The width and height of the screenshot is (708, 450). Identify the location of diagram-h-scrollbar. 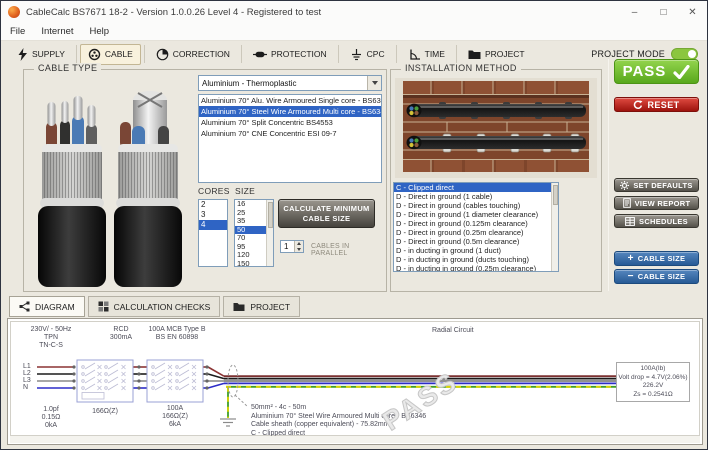
(355, 439).